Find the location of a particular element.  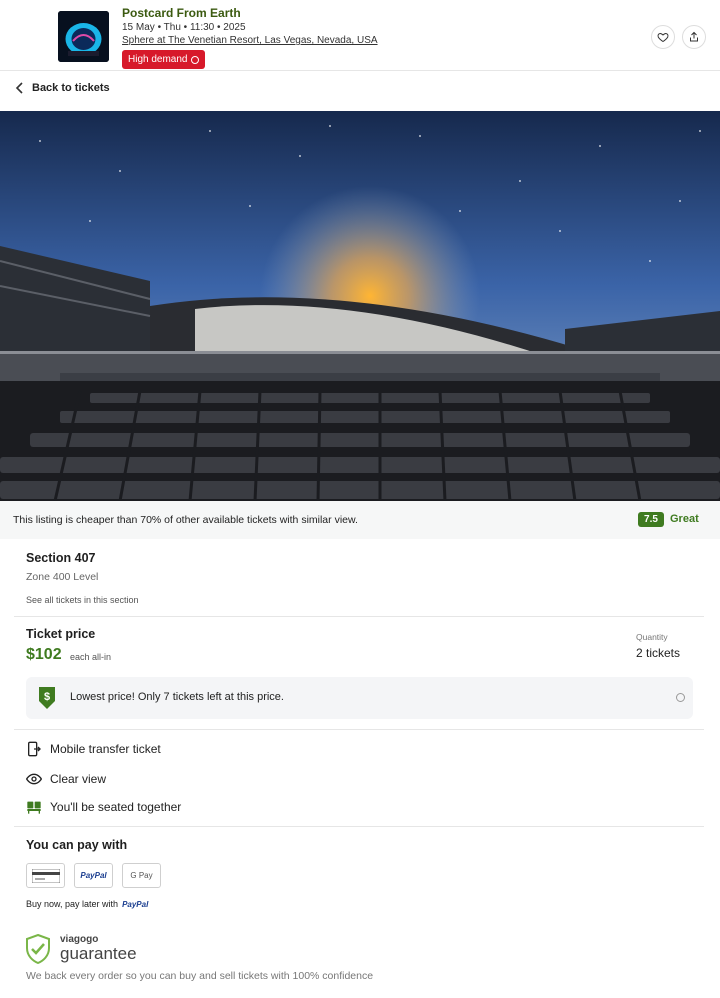

back-label: Back to tickets is located at coordinates (71, 88).